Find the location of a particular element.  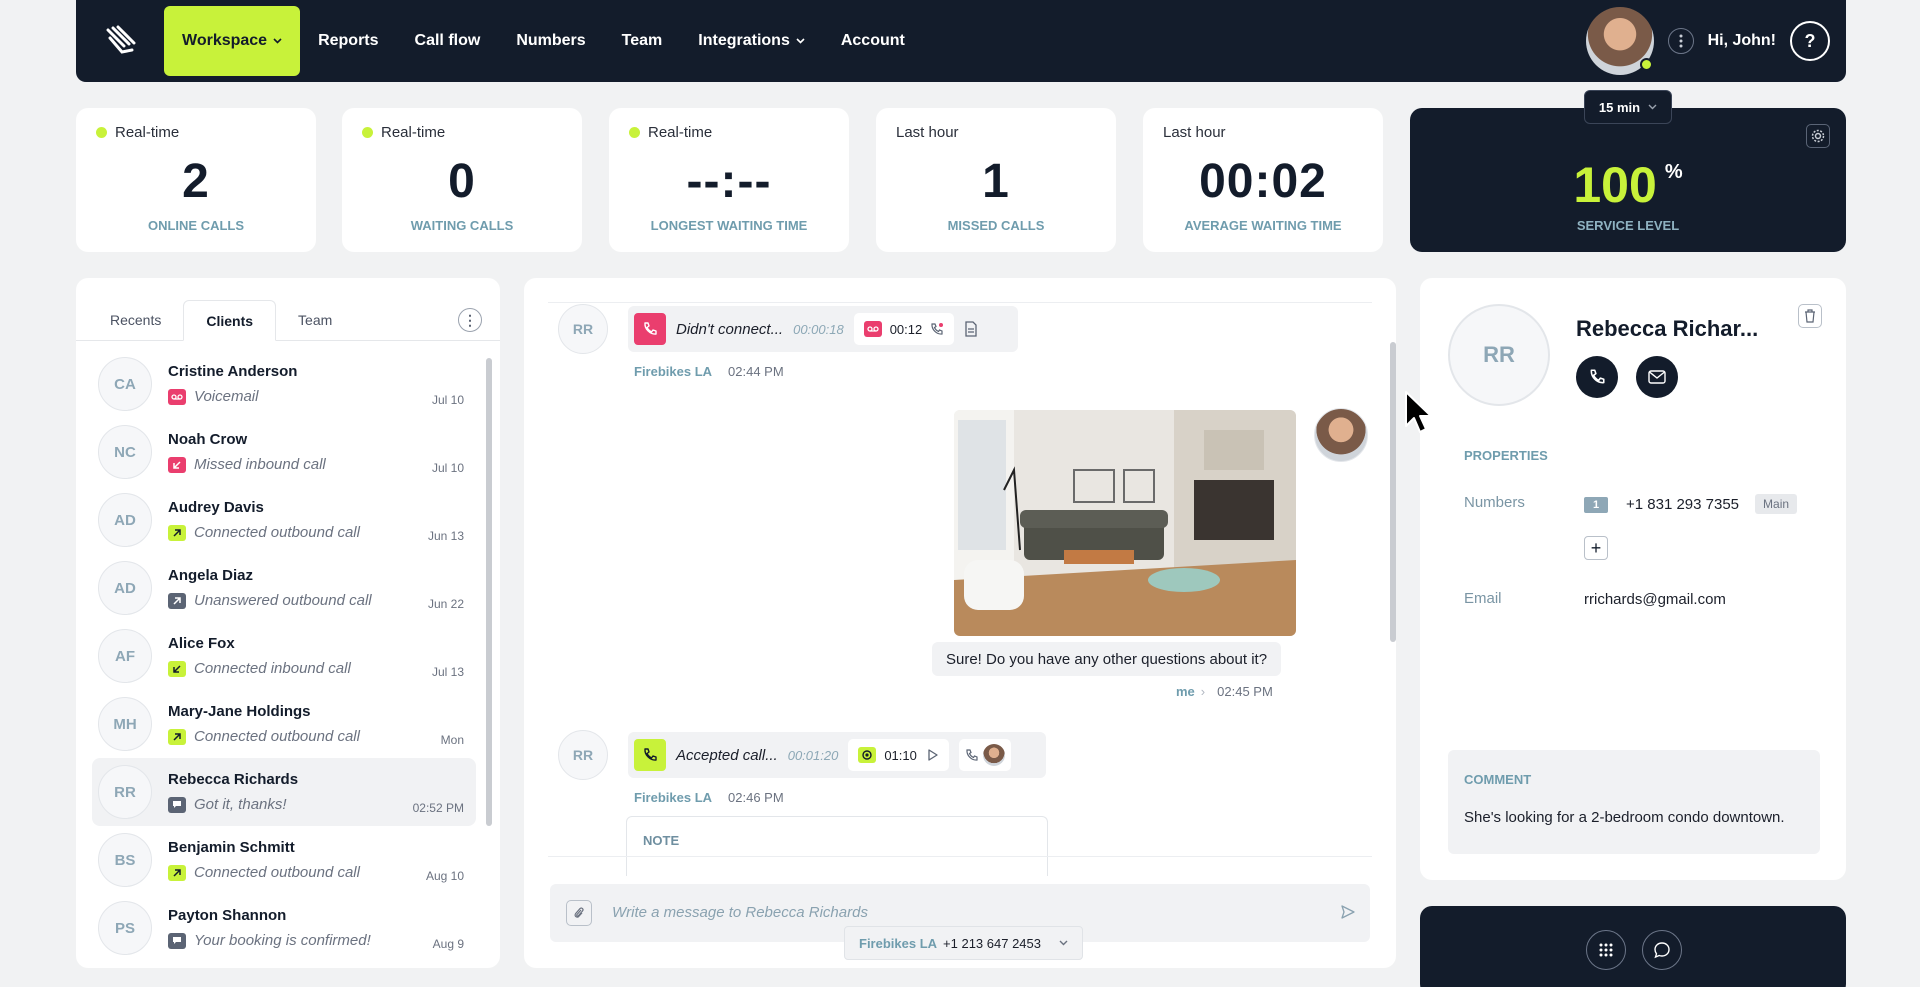

contacts-scrollbar is located at coordinates (489, 592).